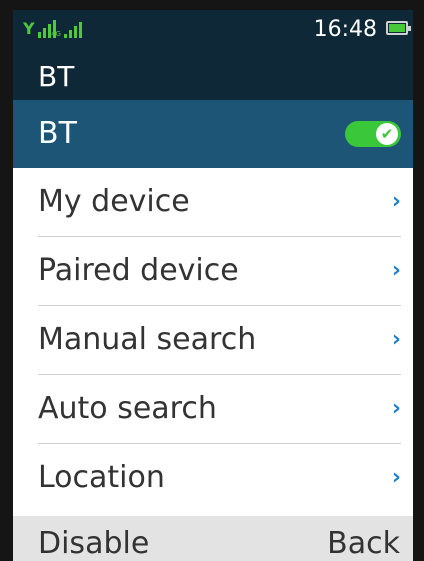 The width and height of the screenshot is (424, 561). What do you see at coordinates (213, 30) in the screenshot?
I see `status-bar: Y 4G 16:48` at bounding box center [213, 30].